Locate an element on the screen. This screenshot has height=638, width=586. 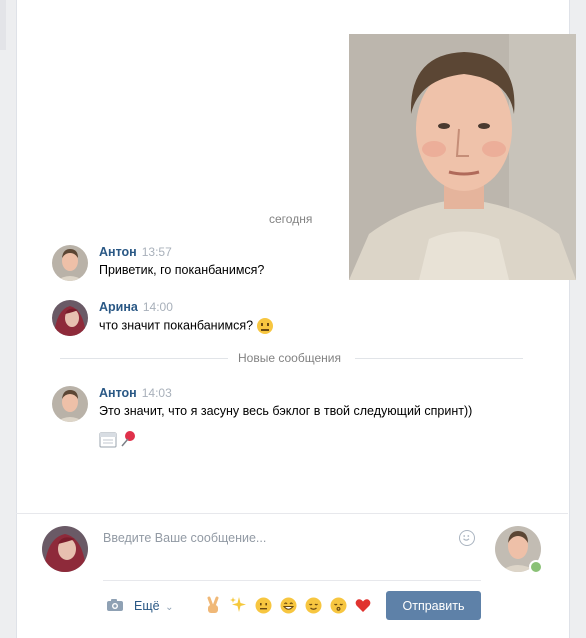
message-author-line: Антон 14:03 is located at coordinates (135, 393).